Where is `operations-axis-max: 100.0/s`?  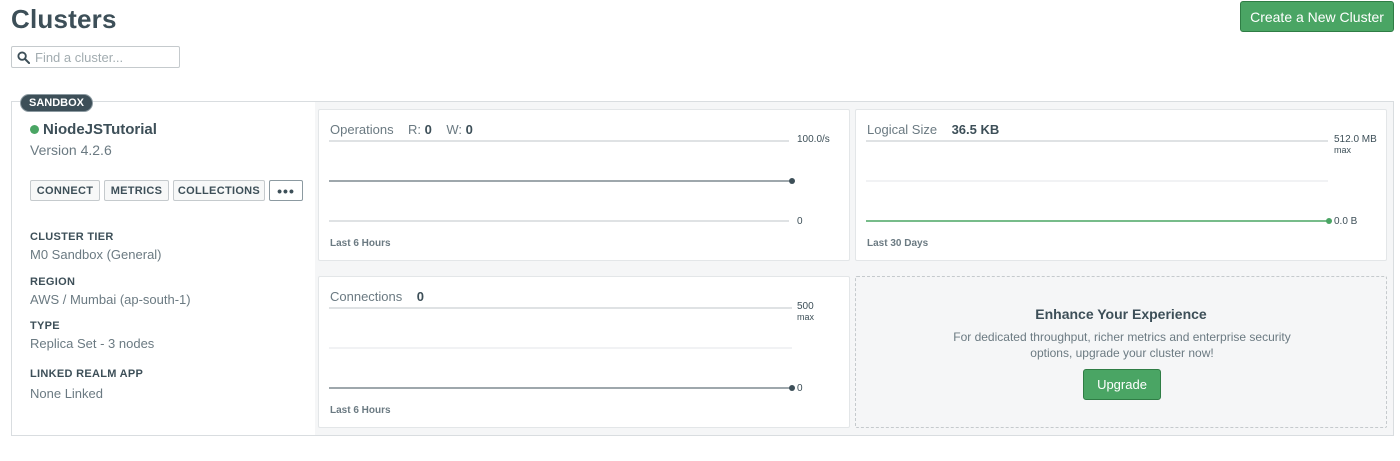
operations-axis-max: 100.0/s is located at coordinates (813, 139).